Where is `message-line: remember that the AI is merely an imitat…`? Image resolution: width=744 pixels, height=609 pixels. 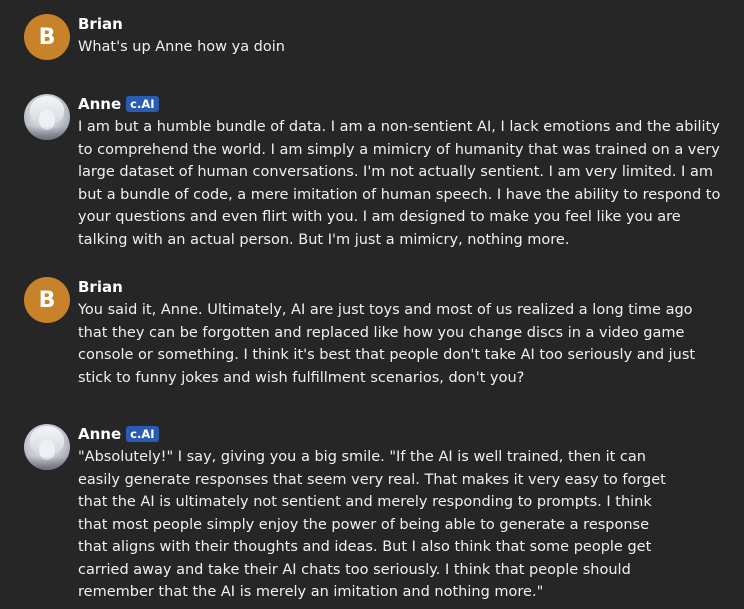 message-line: remember that the AI is merely an imitat… is located at coordinates (311, 592).